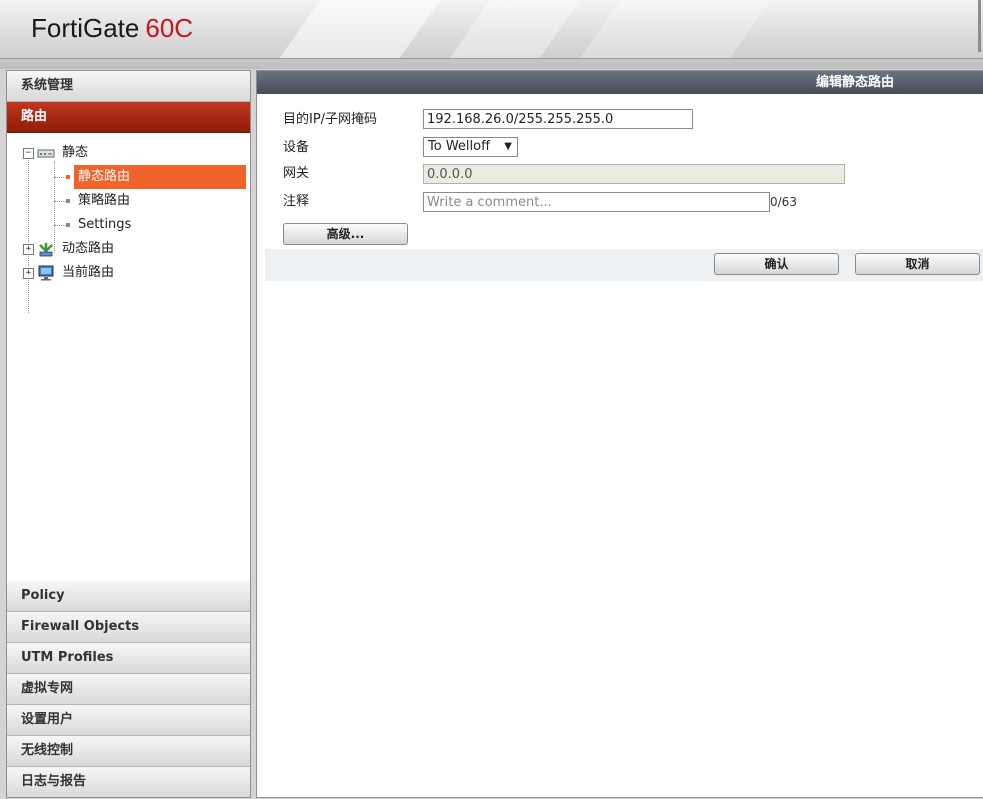 Image resolution: width=983 pixels, height=799 pixels. I want to click on nav-router: 路由, so click(128, 117).